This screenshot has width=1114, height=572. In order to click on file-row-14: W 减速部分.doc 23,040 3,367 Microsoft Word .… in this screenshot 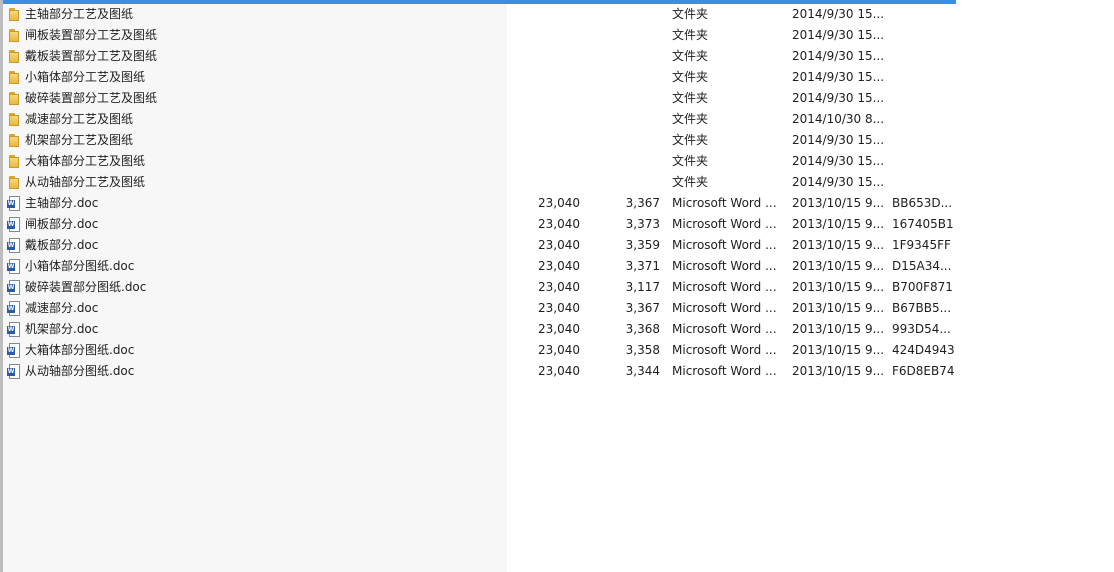, I will do `click(480, 308)`.